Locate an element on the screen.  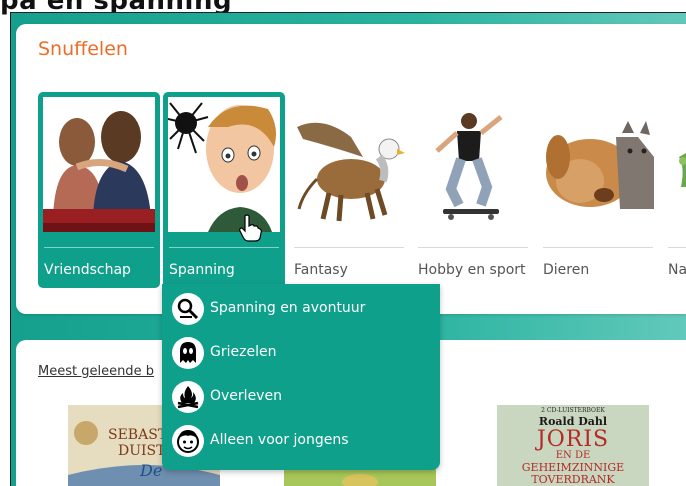
category-label: Na is located at coordinates (677, 270).